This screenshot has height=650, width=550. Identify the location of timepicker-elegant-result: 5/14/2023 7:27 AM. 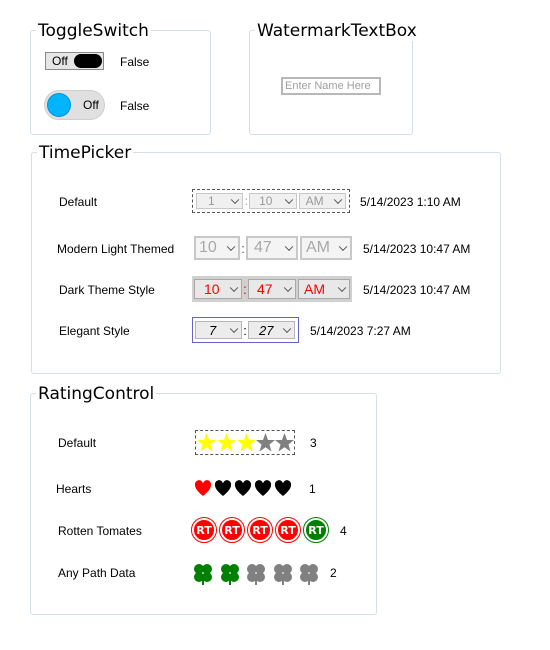
(360, 331).